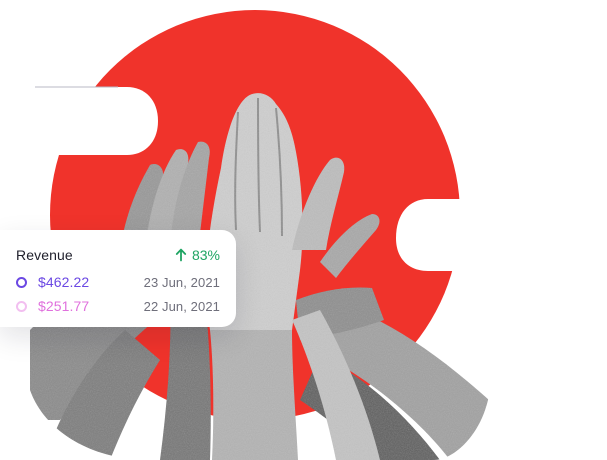  I want to click on revenue-date: 23 Jun, 2021, so click(181, 282).